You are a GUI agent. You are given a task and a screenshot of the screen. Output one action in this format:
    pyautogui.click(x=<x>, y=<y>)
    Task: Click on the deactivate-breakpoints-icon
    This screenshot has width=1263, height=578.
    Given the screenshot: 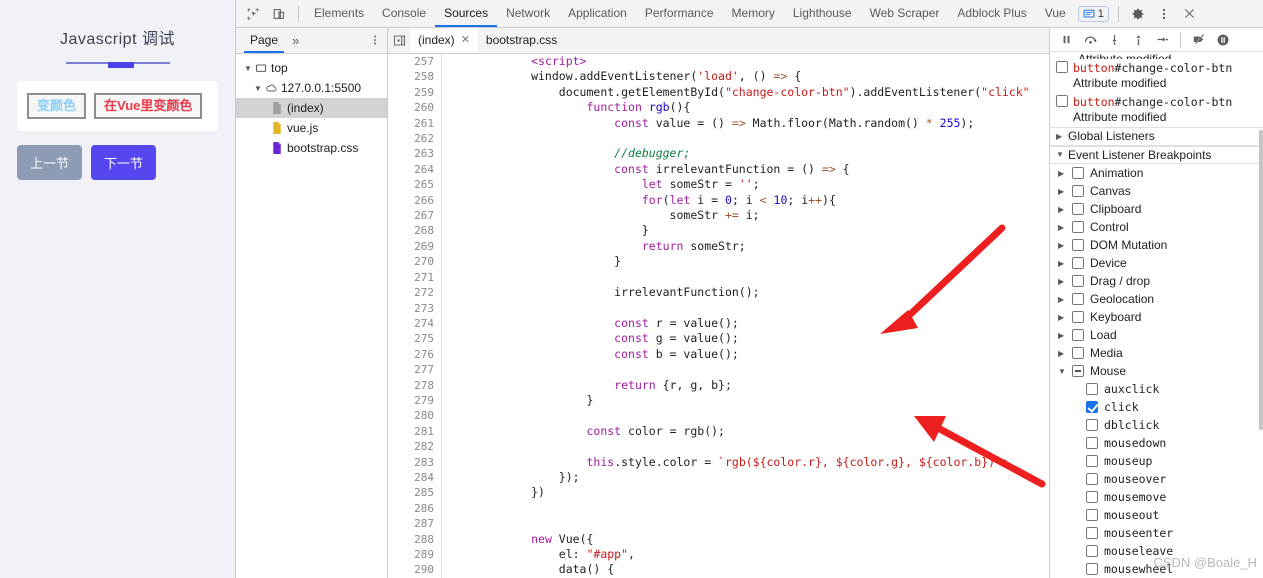 What is the action you would take?
    pyautogui.click(x=1199, y=40)
    